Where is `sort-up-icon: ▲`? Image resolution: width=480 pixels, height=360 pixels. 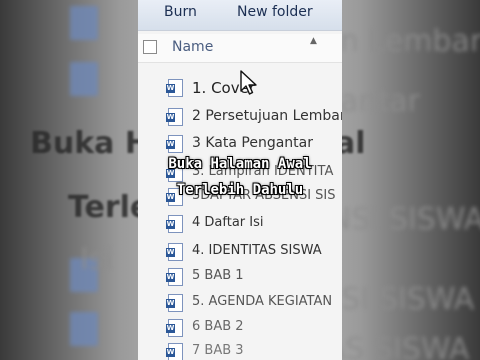
sort-up-icon: ▲ is located at coordinates (313, 41).